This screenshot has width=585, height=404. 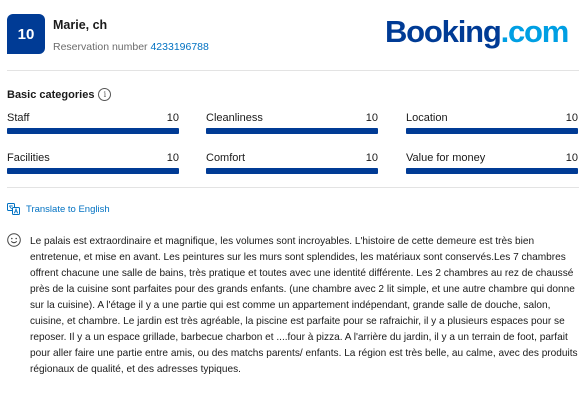 What do you see at coordinates (28, 158) in the screenshot?
I see `category-label: Facilities` at bounding box center [28, 158].